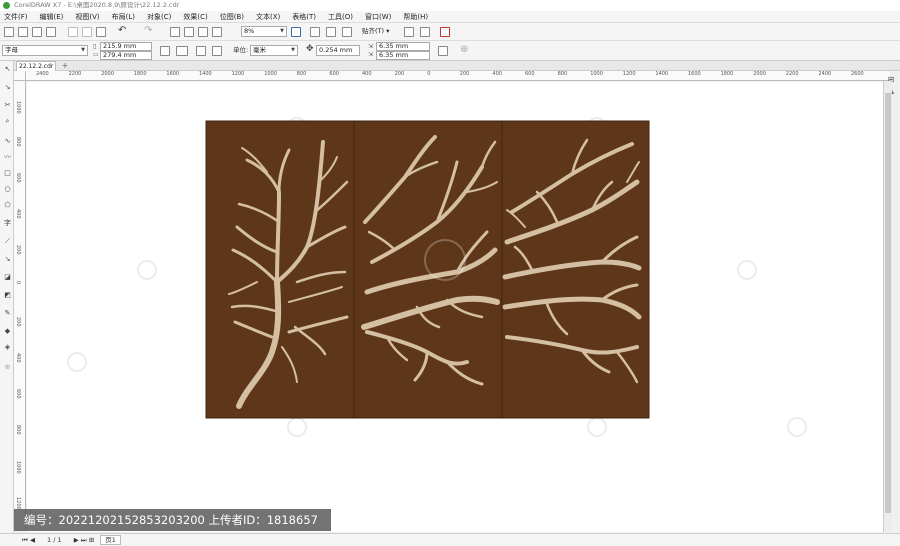 The height and width of the screenshot is (546, 900). I want to click on page-size-preset-value: 字母, so click(11, 50).